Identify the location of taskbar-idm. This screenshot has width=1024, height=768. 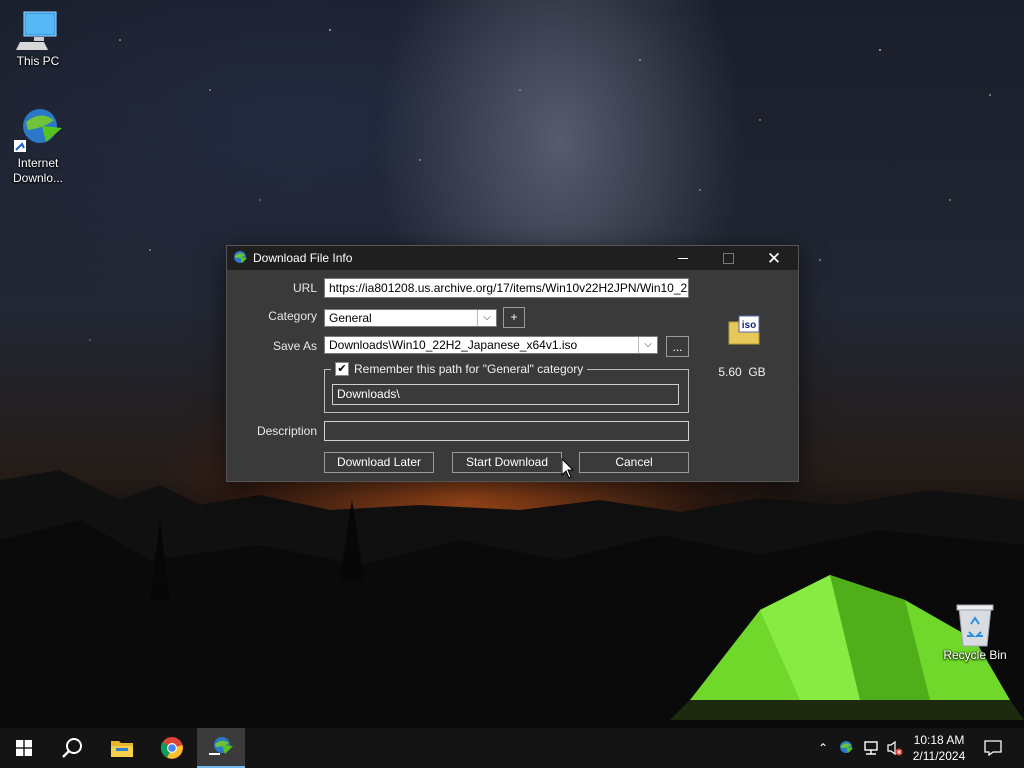
(221, 748).